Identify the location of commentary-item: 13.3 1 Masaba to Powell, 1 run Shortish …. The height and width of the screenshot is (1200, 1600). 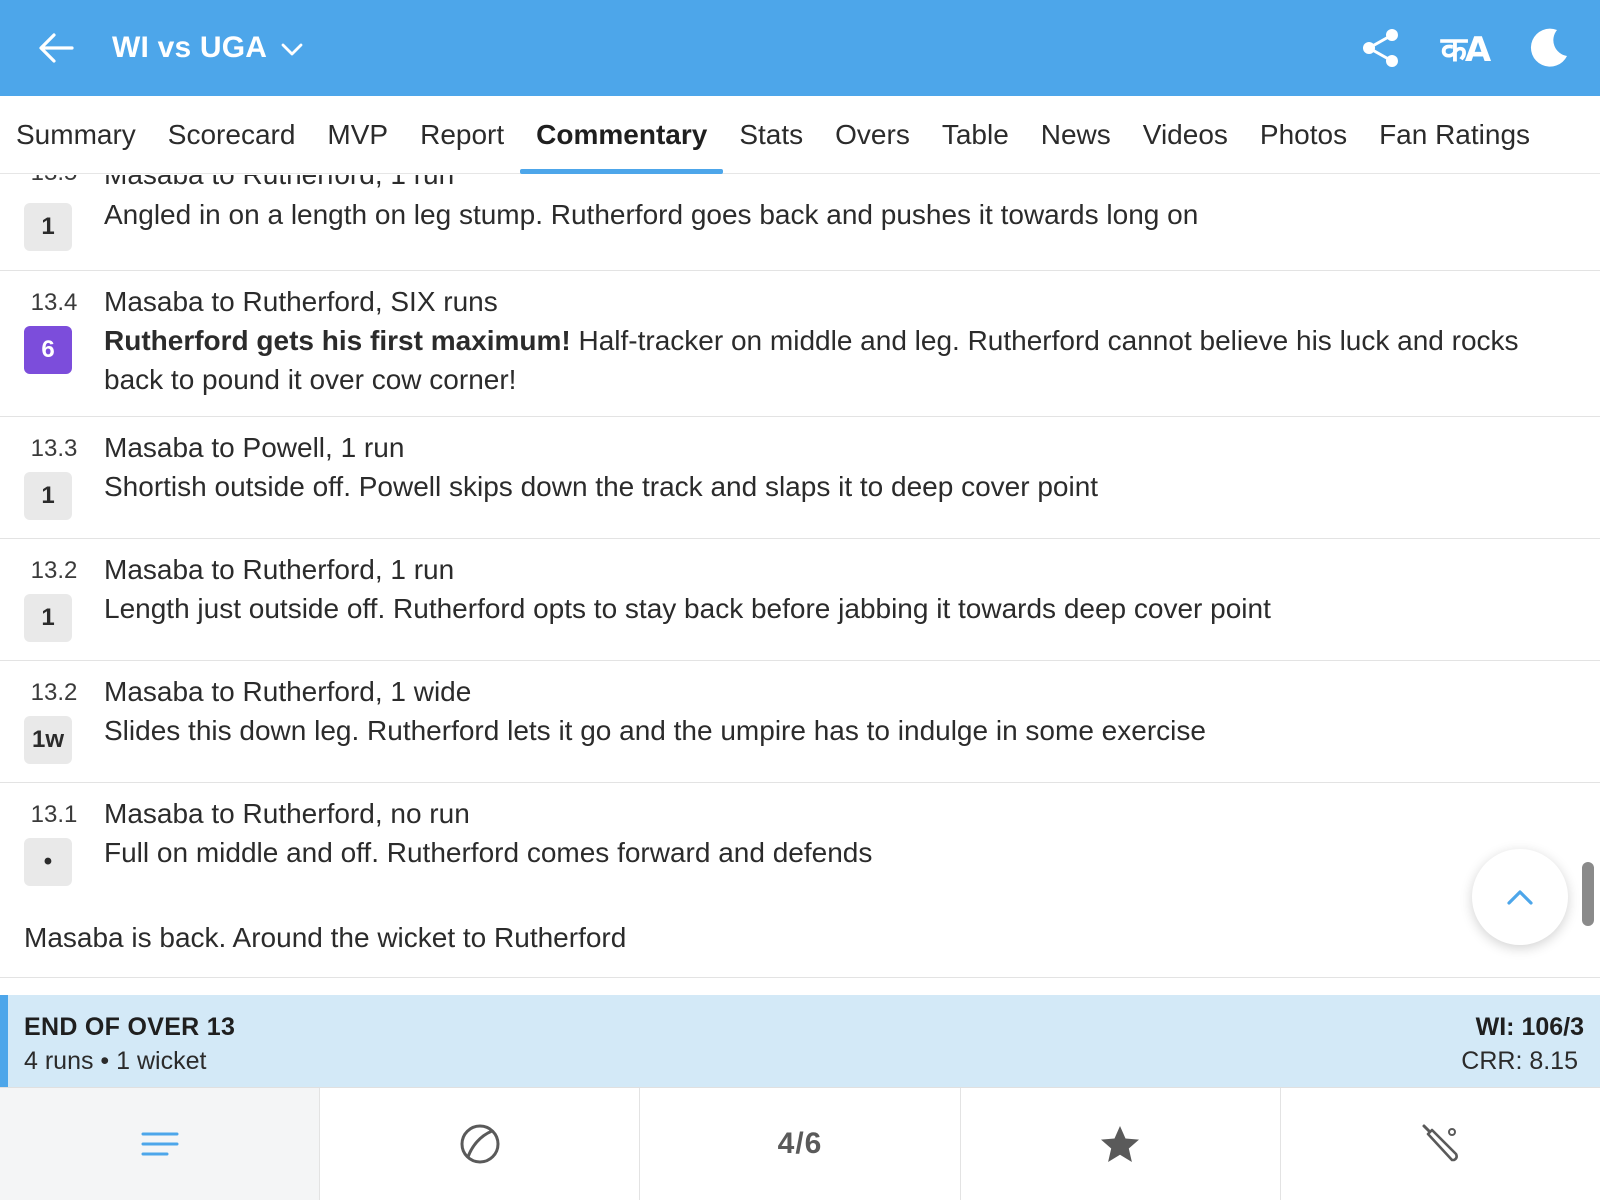
(800, 478).